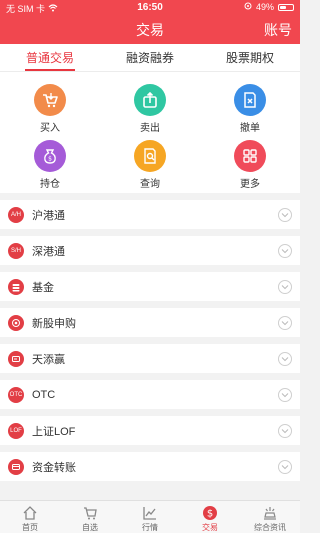  I want to click on dollar-circle-icon: $, so click(210, 513).